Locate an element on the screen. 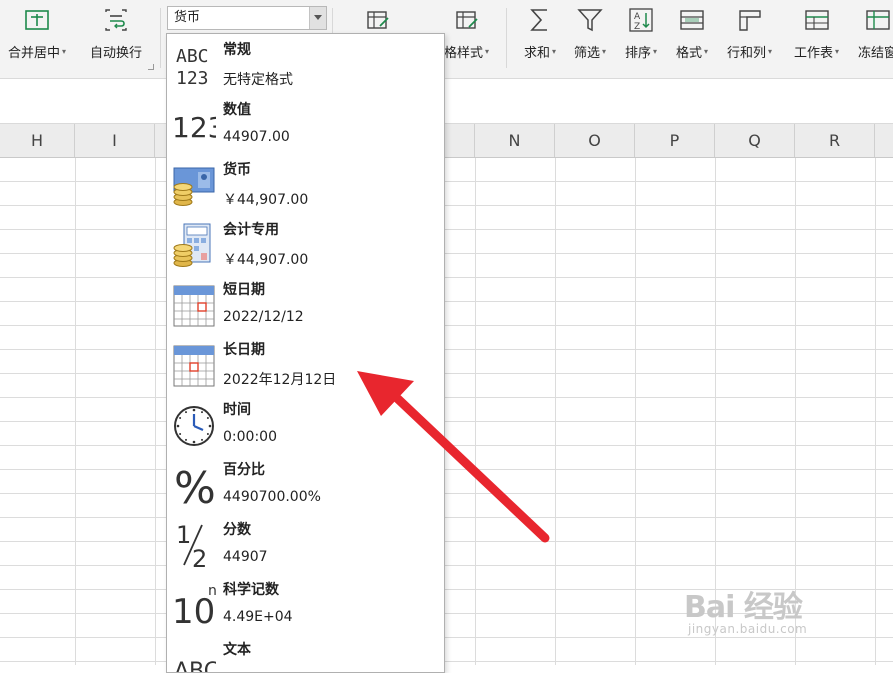 The width and height of the screenshot is (893, 673). baidu-watermark: Bai 经验 jingyan.baidu.com is located at coordinates (766, 617).